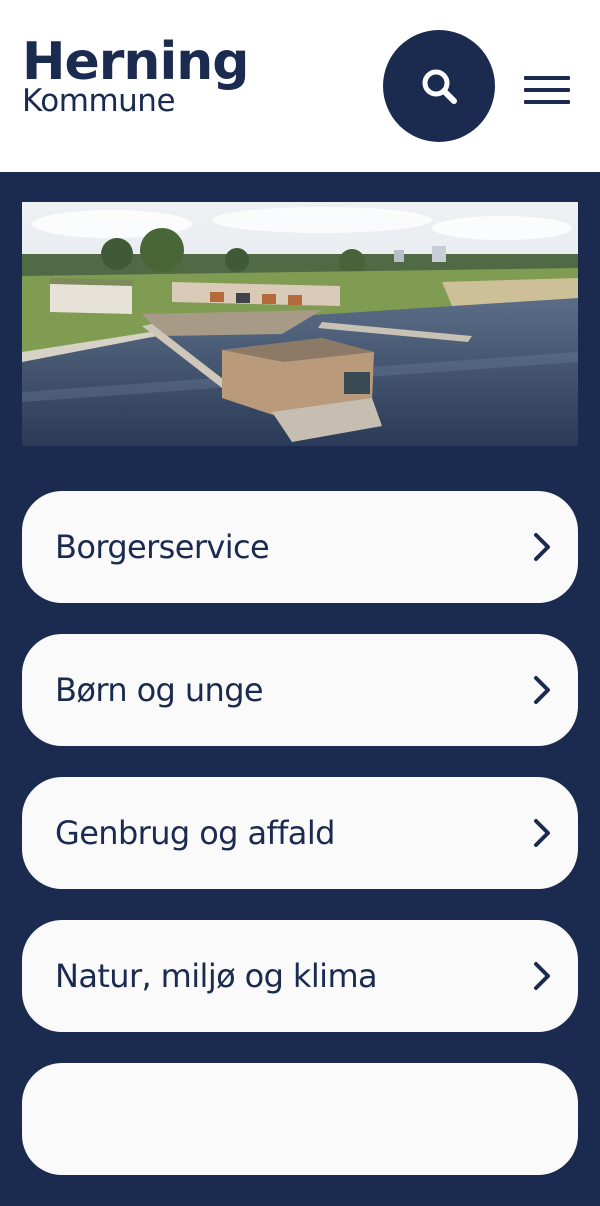 The width and height of the screenshot is (600, 1206). What do you see at coordinates (547, 78) in the screenshot?
I see `hamburger-menu-icon` at bounding box center [547, 78].